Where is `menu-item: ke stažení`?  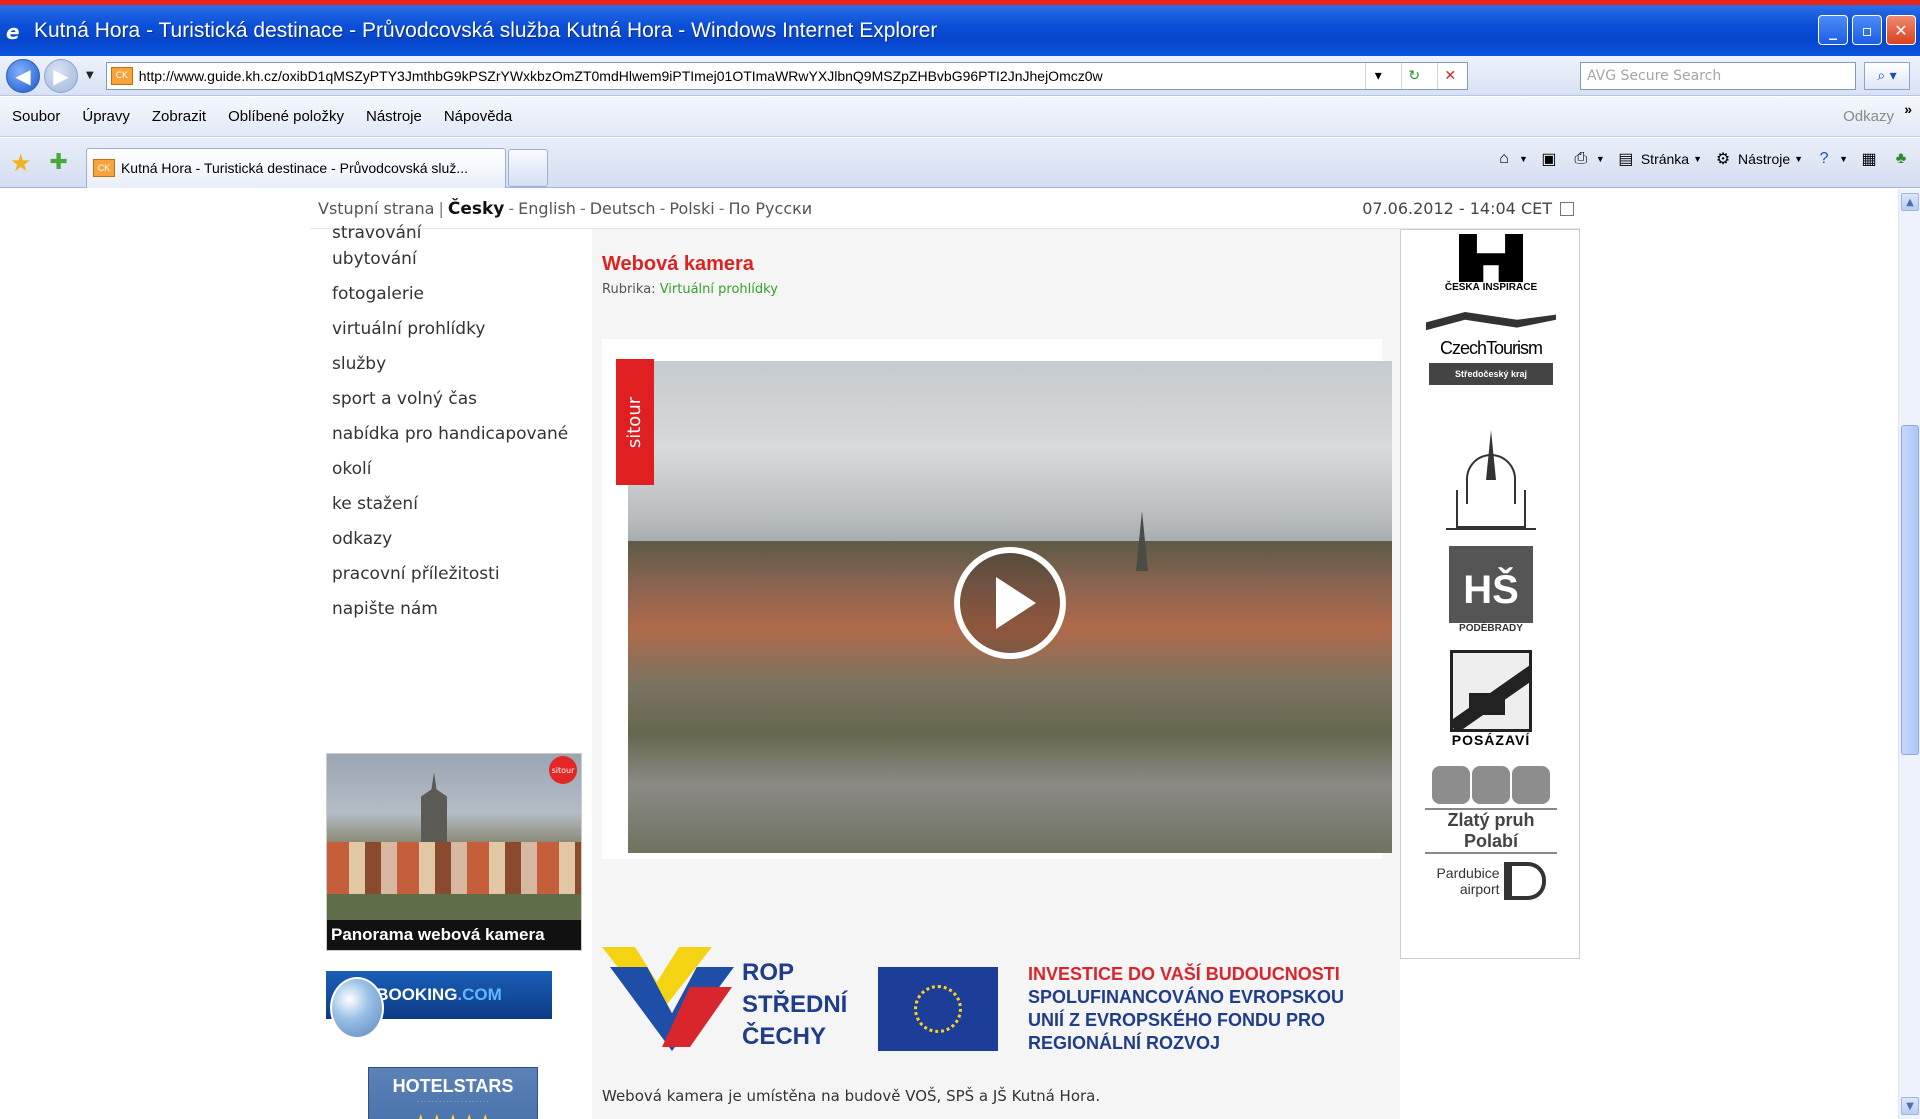 menu-item: ke stažení is located at coordinates (375, 504).